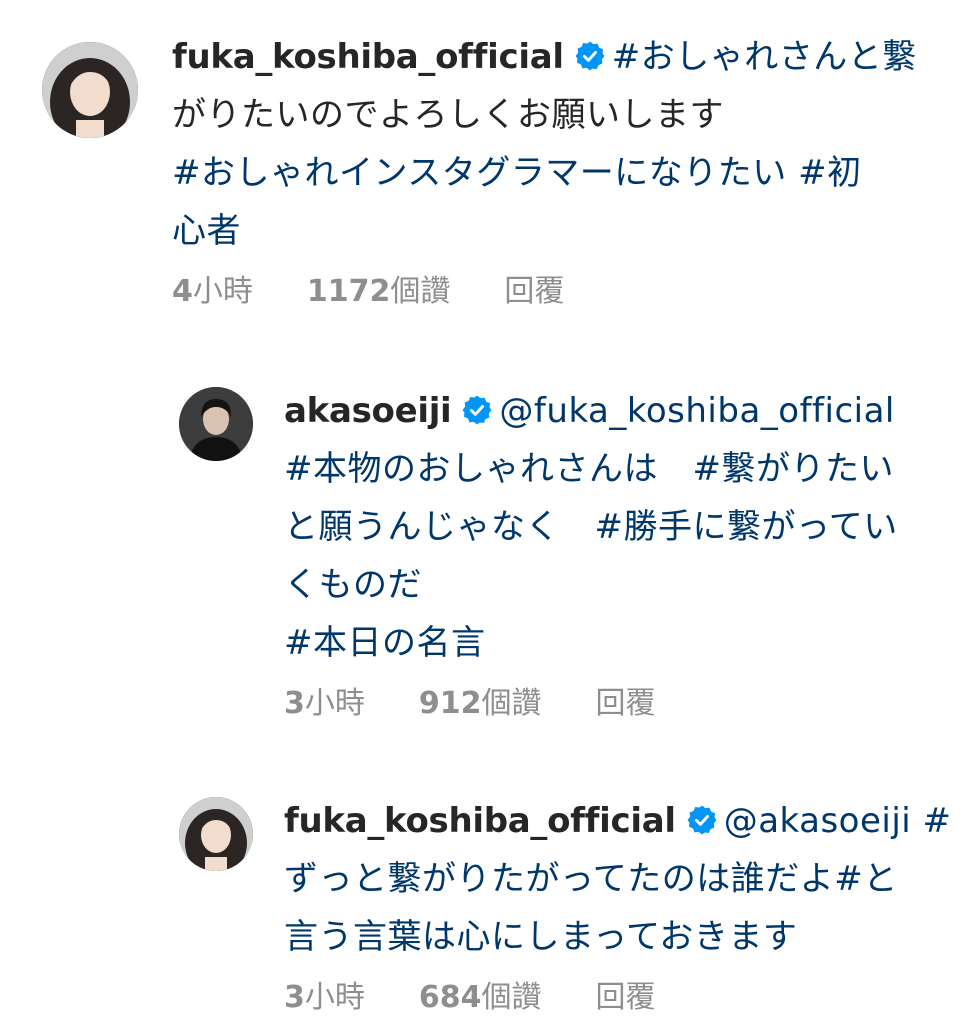  I want to click on comment, so click(90, 90).